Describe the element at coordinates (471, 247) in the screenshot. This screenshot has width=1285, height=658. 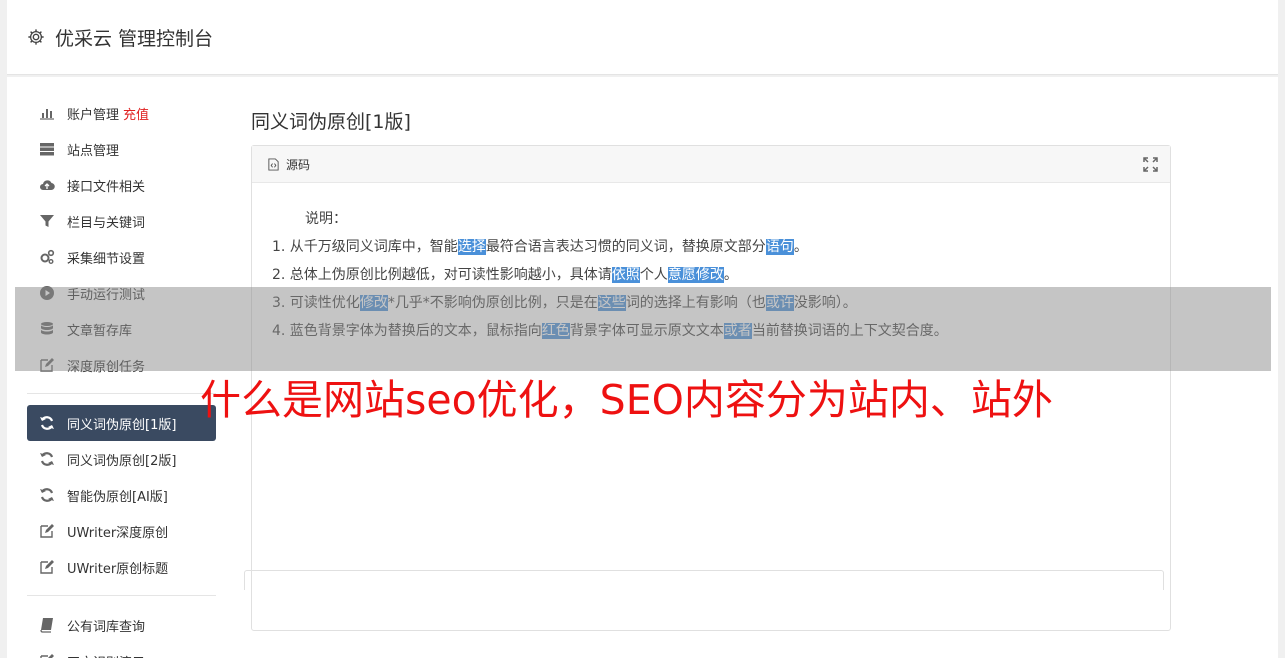
I see `replaced-word: 选择` at that location.